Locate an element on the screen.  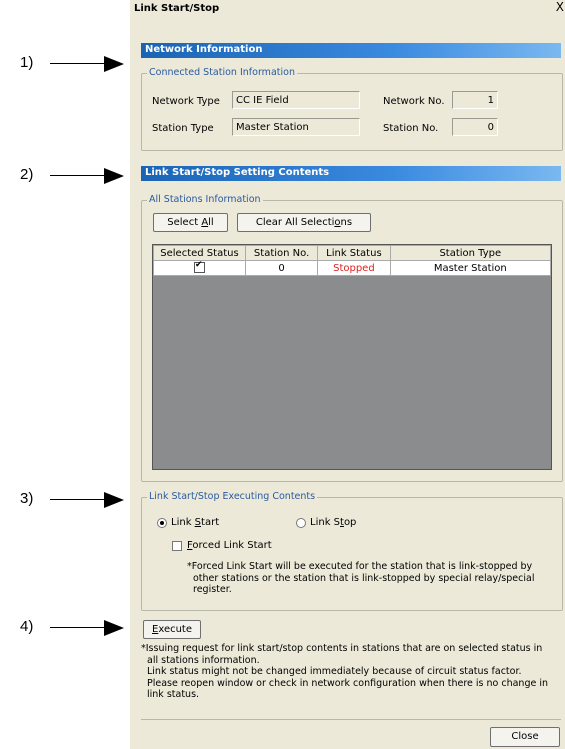
callout-2: 2) is located at coordinates (64, 175).